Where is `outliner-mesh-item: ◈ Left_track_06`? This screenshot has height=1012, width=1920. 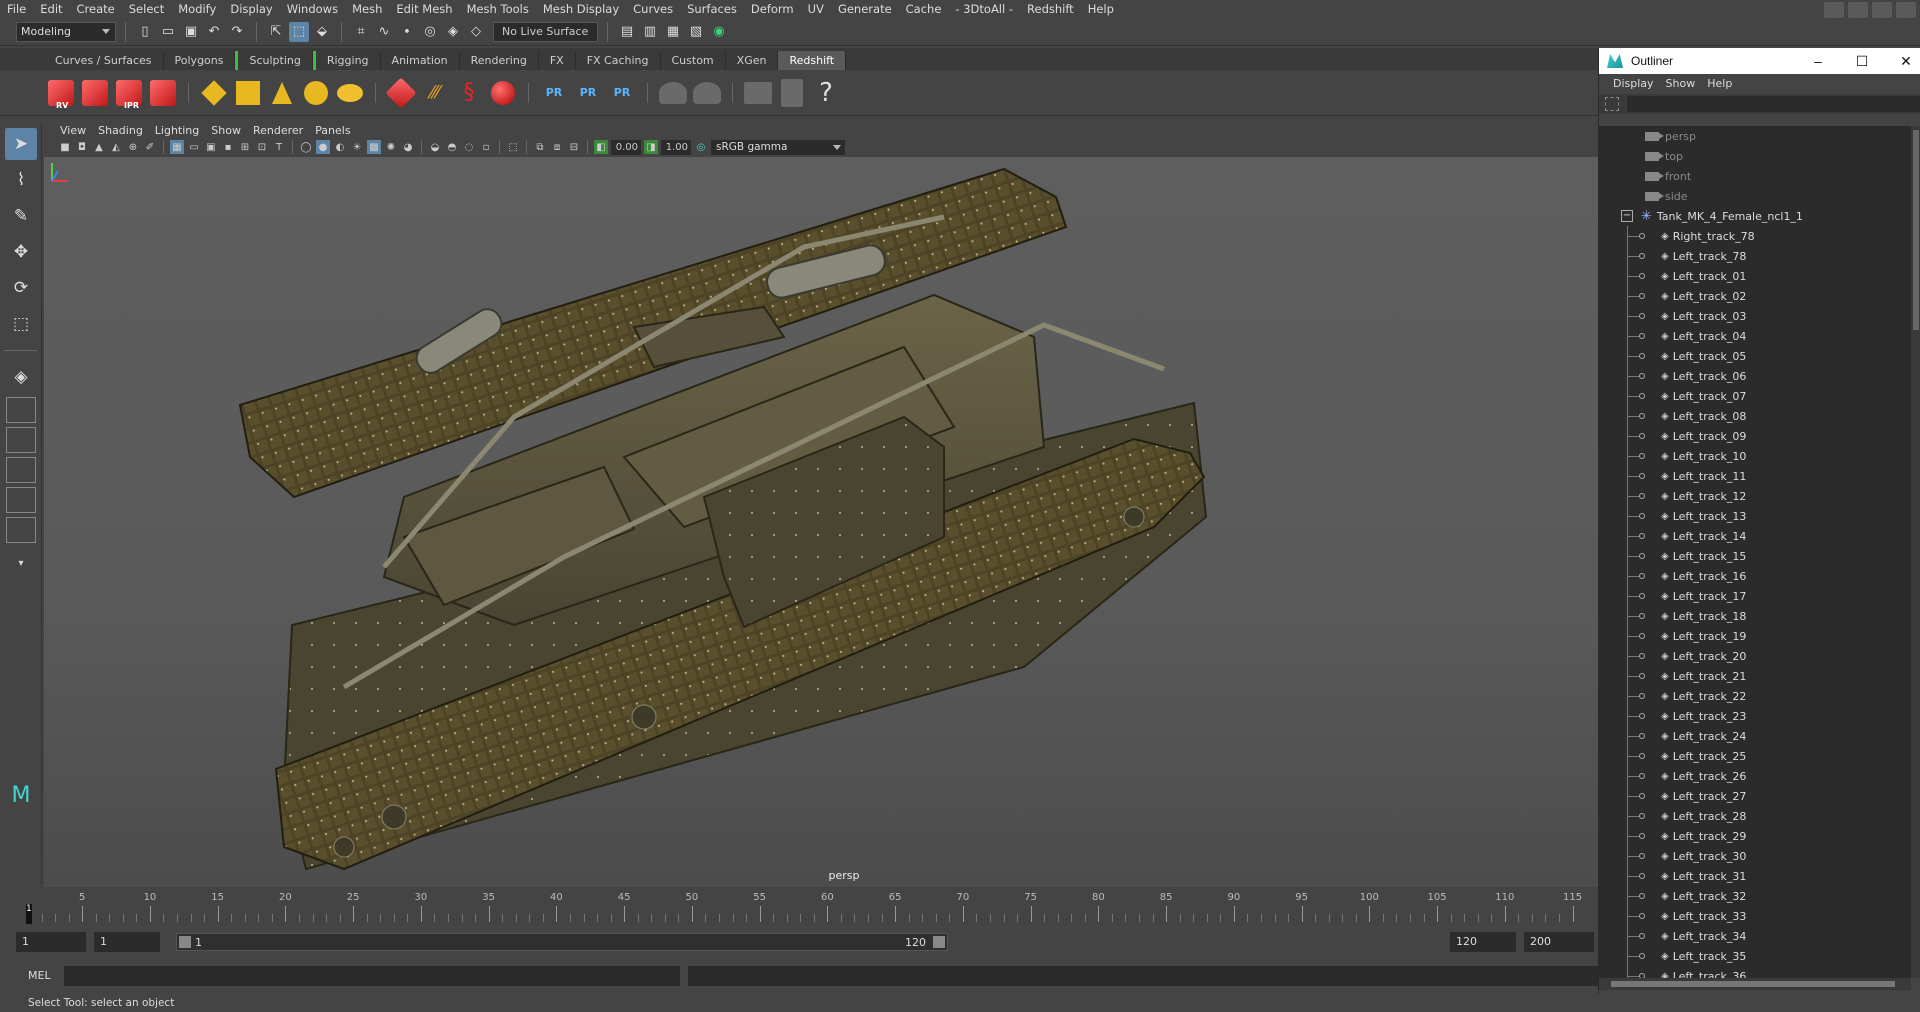
outliner-mesh-item: ◈ Left_track_06 is located at coordinates (1755, 376).